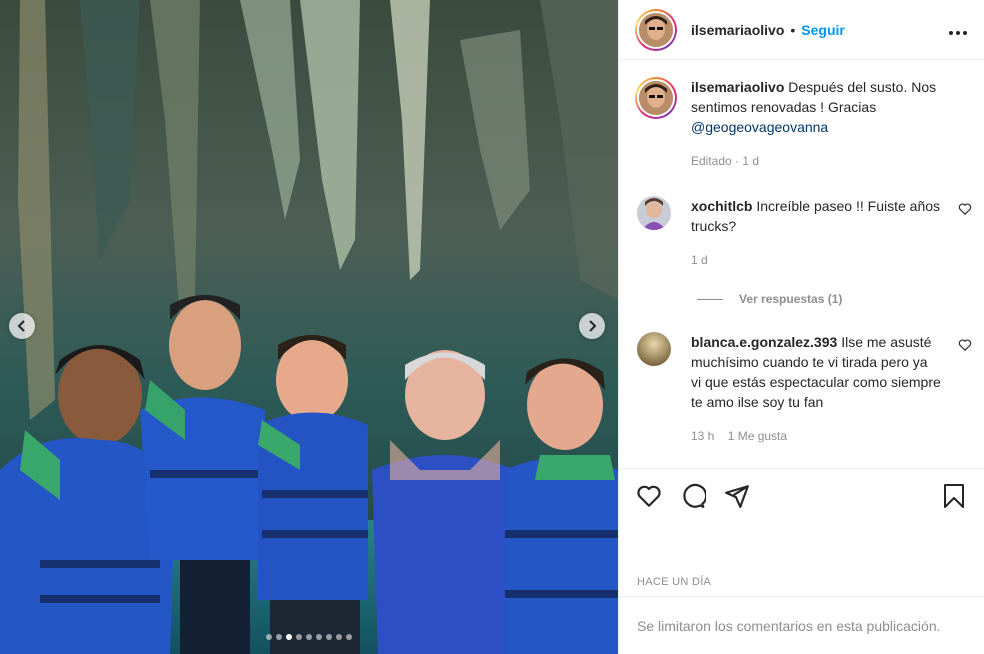  Describe the element at coordinates (791, 299) in the screenshot. I see `view-replies-label: Ver respuestas (1)` at that location.